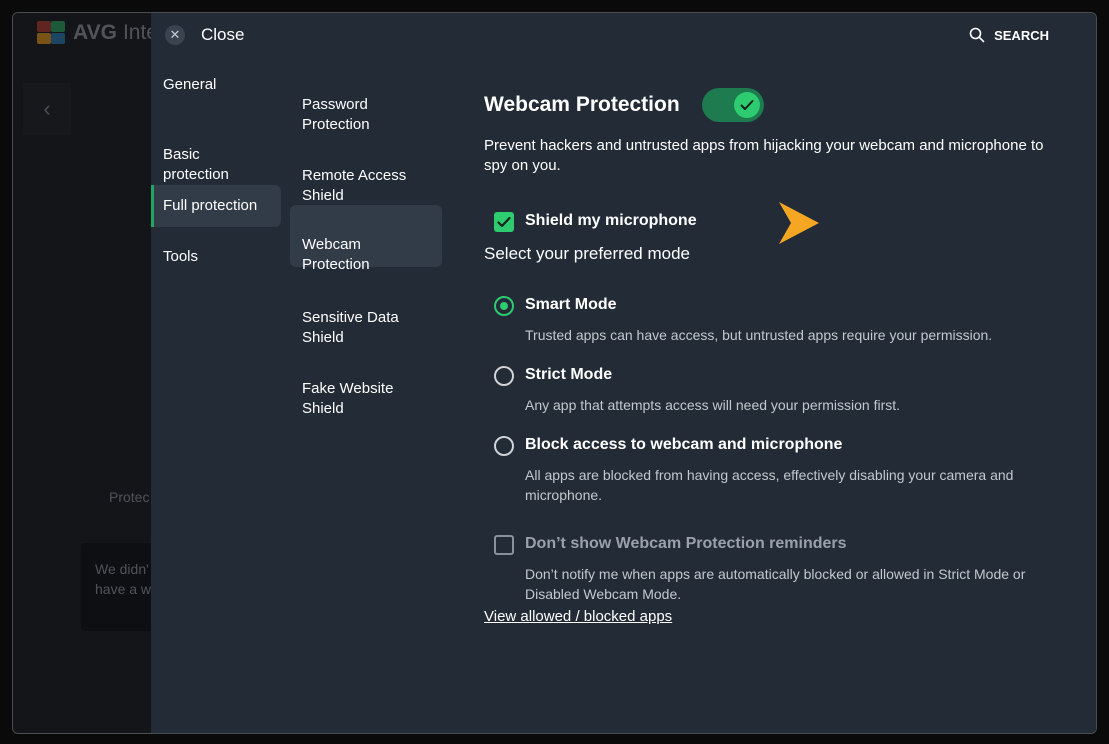 This screenshot has height=744, width=1109. What do you see at coordinates (587, 253) in the screenshot?
I see `mode-section-label: Select your preferred mode` at bounding box center [587, 253].